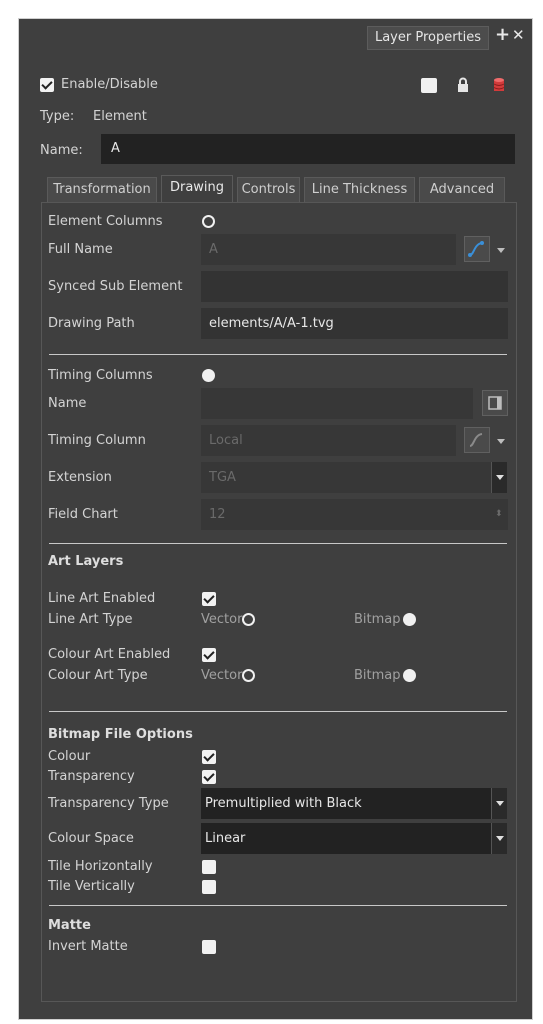  I want to click on drawing-path-field: elements/A/A-1.tvg, so click(354, 323).